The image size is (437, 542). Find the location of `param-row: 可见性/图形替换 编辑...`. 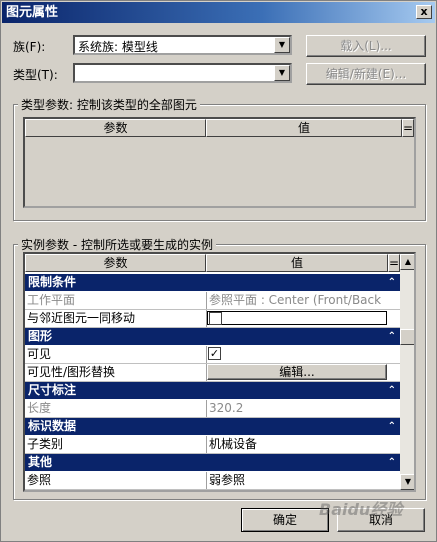

param-row: 可见性/图形替换 编辑... is located at coordinates (212, 372).